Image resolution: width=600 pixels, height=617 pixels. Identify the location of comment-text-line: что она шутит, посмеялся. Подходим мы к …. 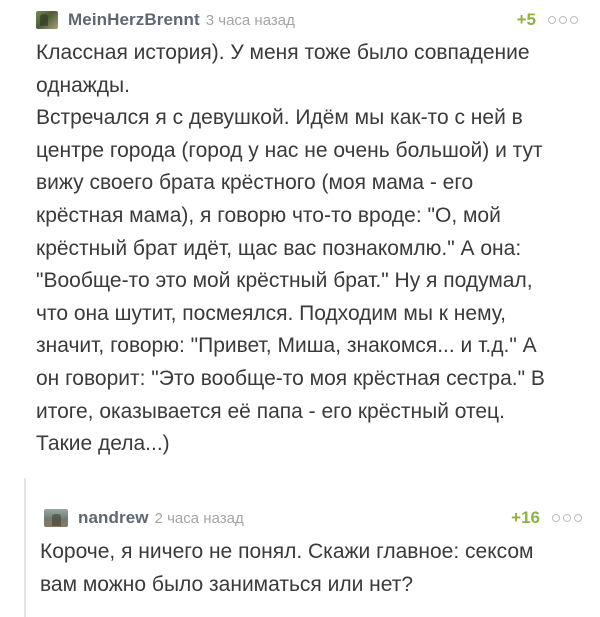
(271, 313).